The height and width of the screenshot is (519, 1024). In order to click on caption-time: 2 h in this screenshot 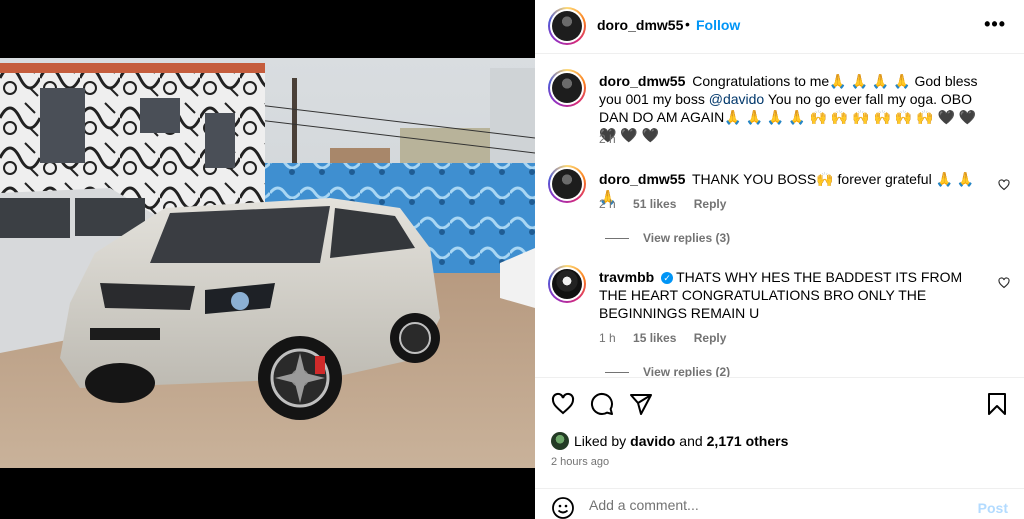, I will do `click(607, 139)`.